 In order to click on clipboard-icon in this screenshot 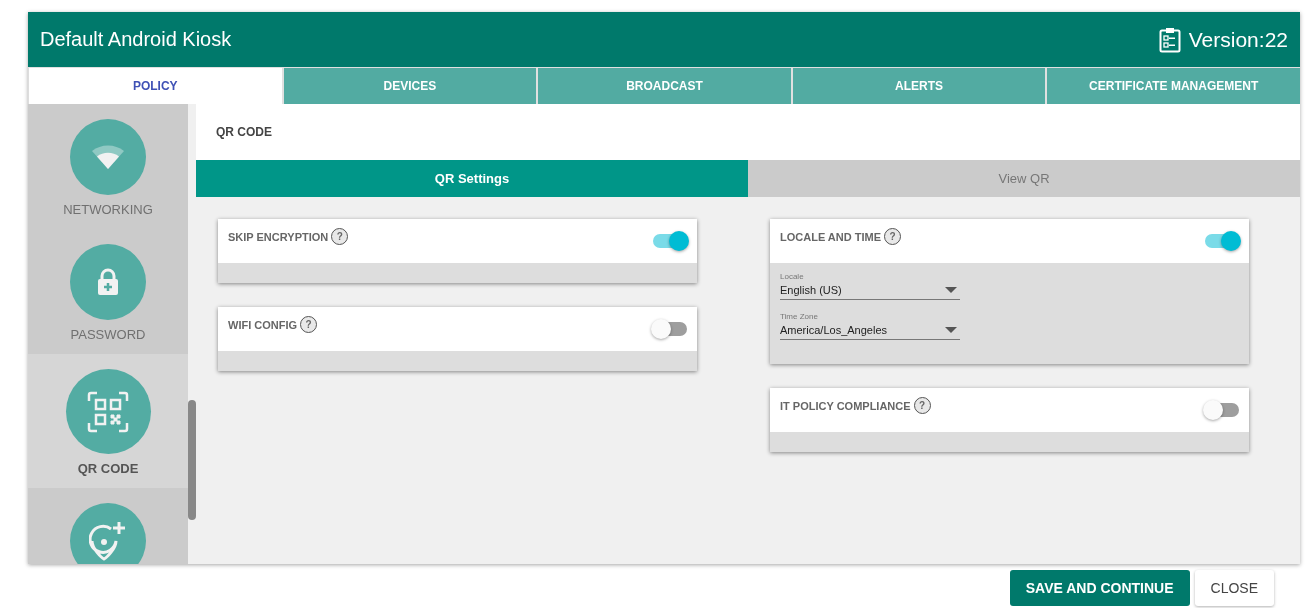, I will do `click(1169, 39)`.